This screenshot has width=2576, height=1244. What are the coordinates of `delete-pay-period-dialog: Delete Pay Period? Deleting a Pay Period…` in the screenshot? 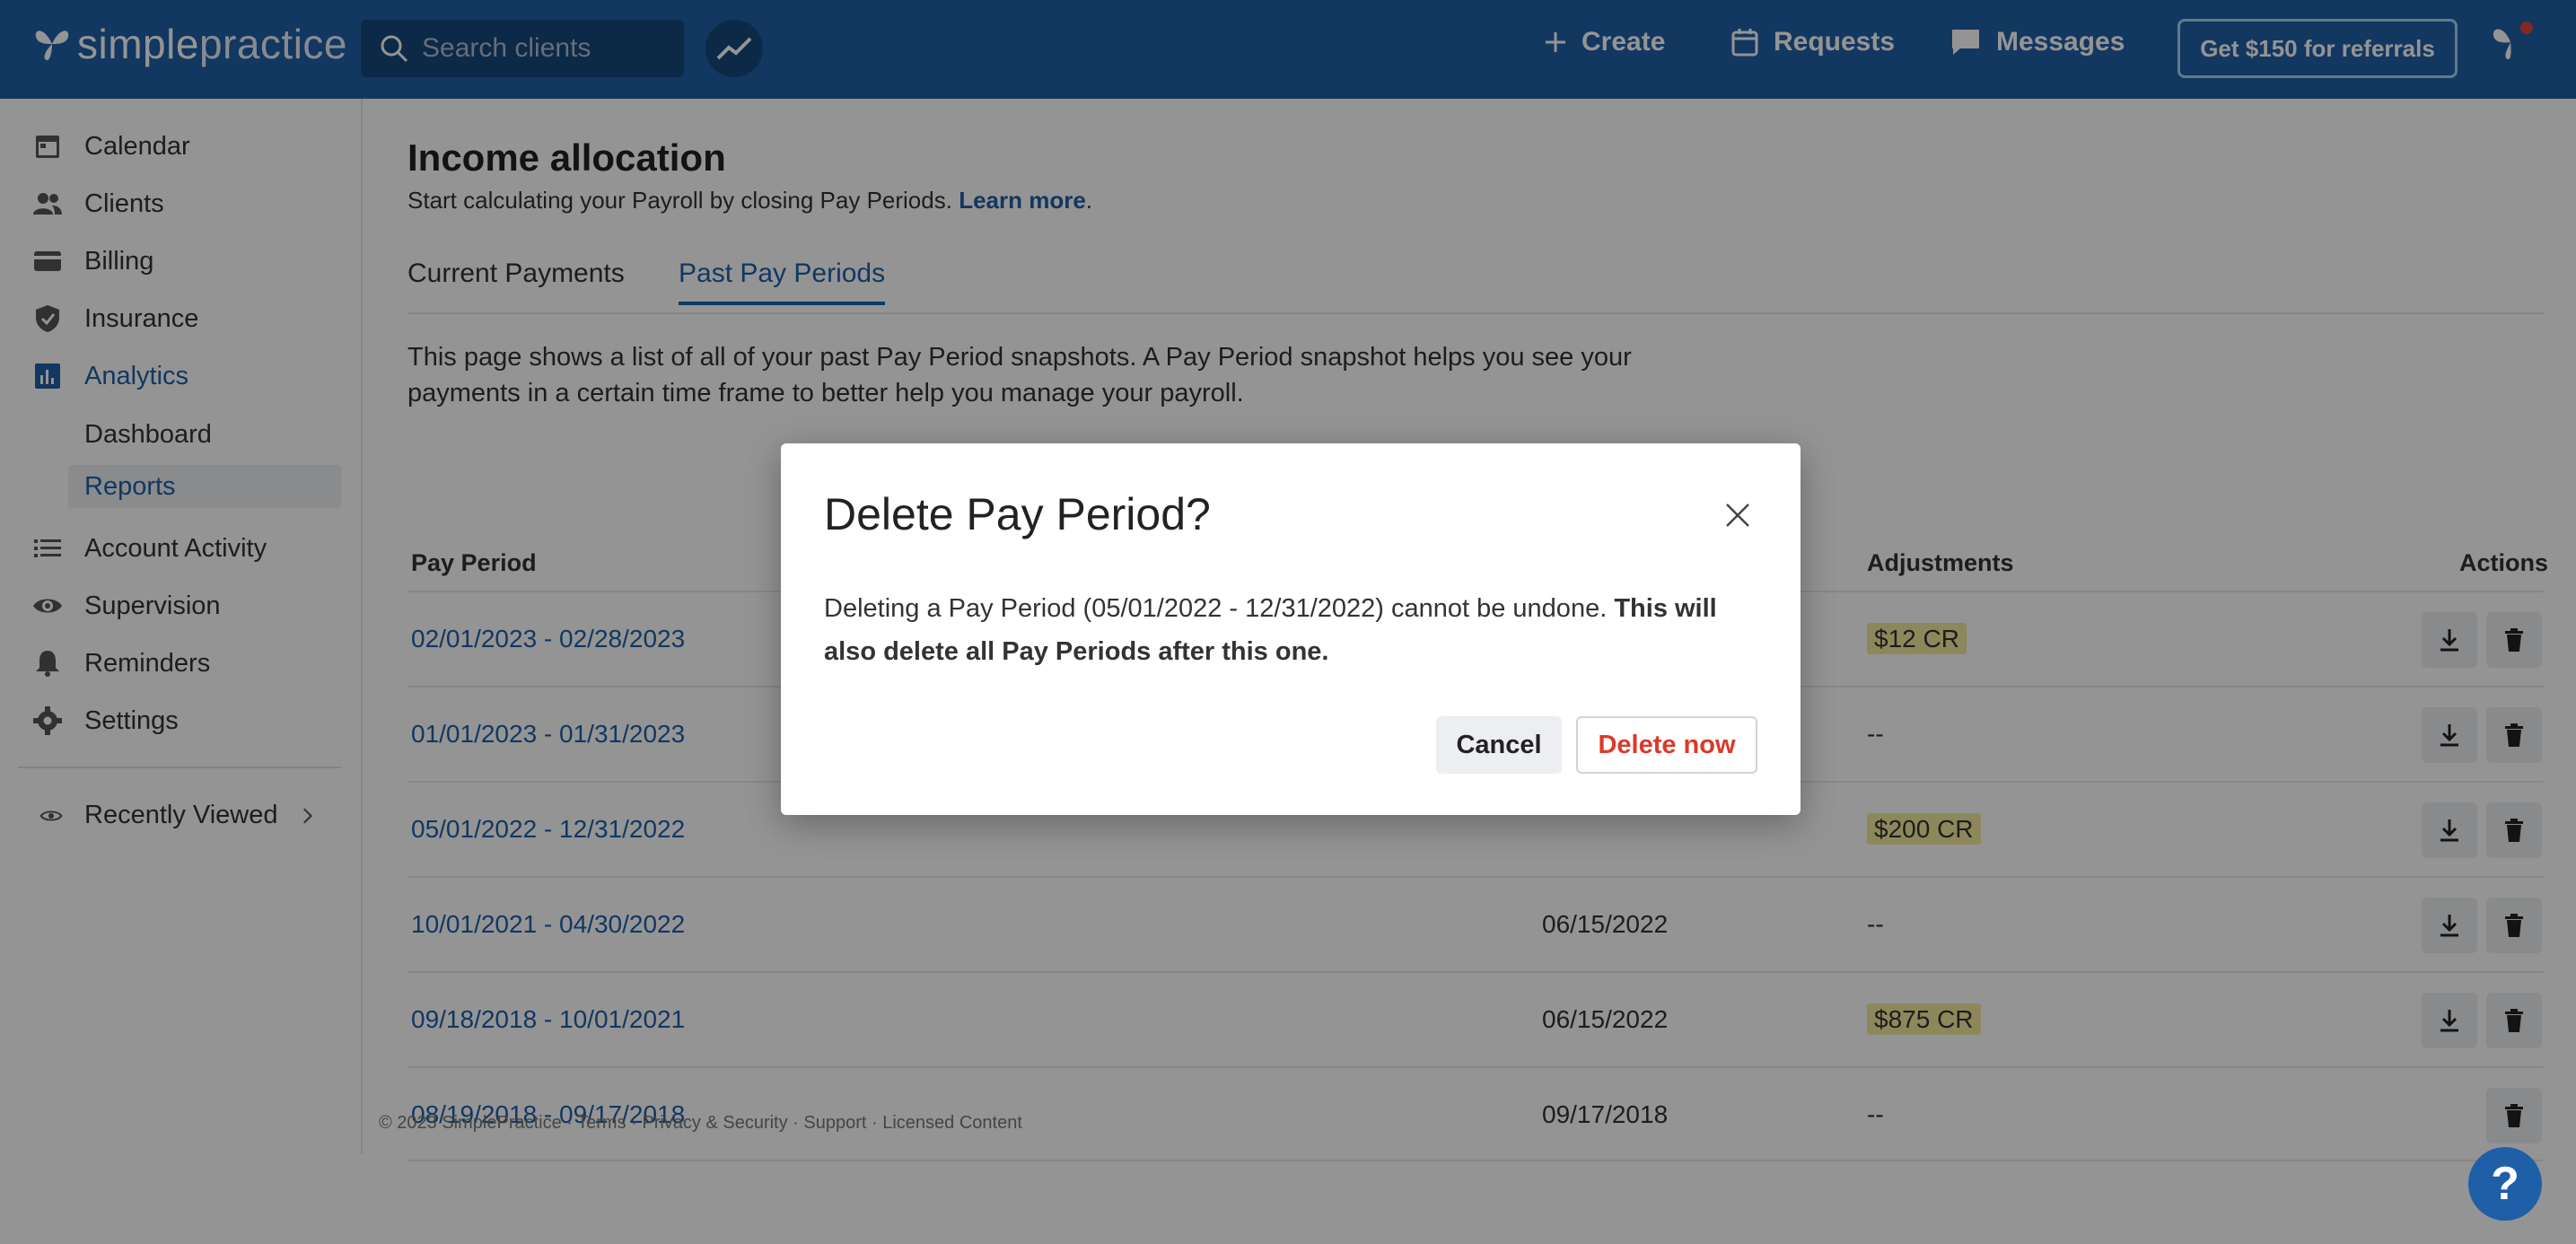 It's located at (1291, 629).